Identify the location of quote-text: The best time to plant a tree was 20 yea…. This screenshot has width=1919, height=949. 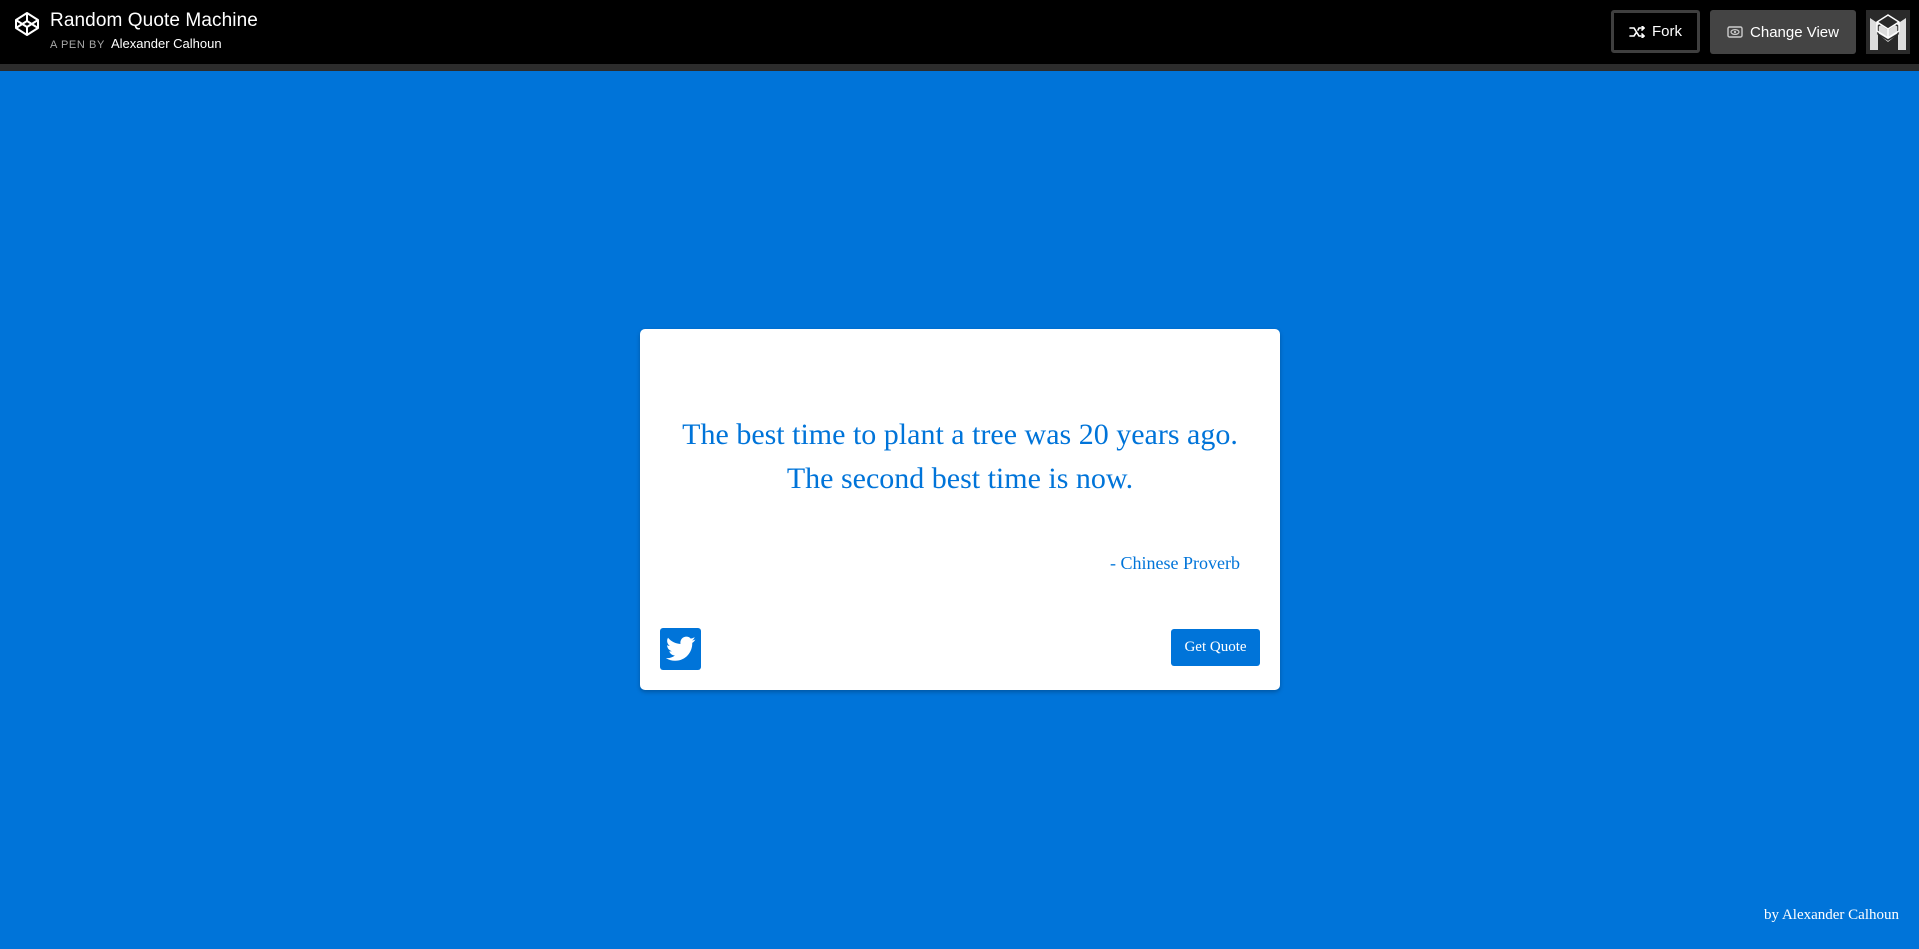
(960, 456).